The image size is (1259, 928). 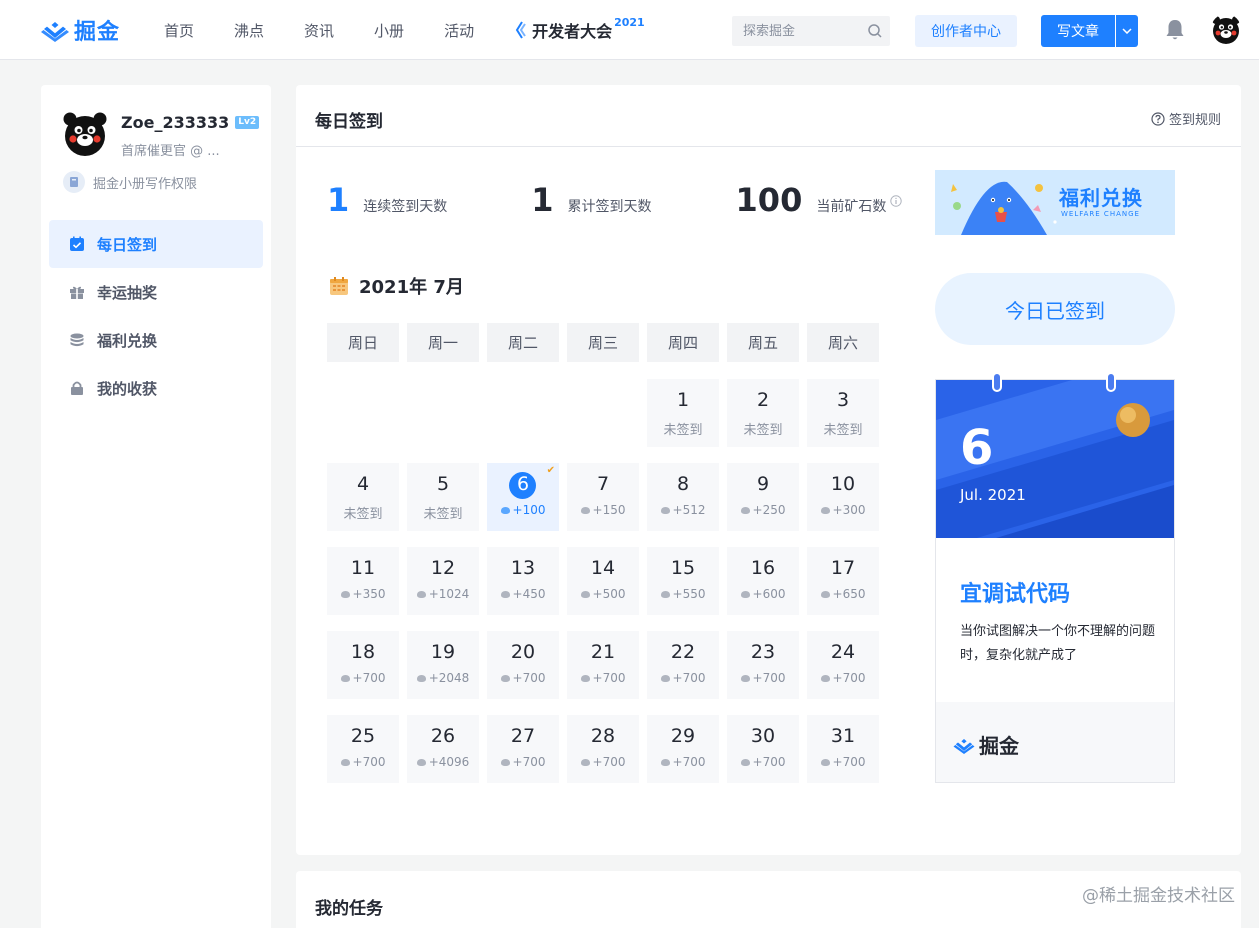 What do you see at coordinates (843, 665) in the screenshot?
I see `calendar-day: 24 +700` at bounding box center [843, 665].